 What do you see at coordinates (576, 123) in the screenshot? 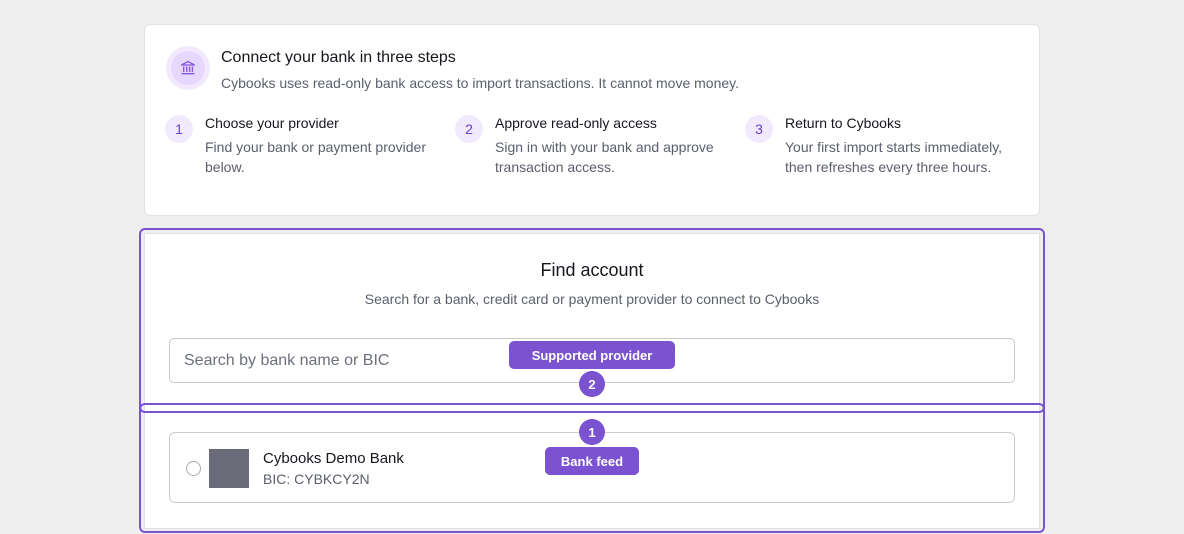
I see `step-title: Approve read-only access` at bounding box center [576, 123].